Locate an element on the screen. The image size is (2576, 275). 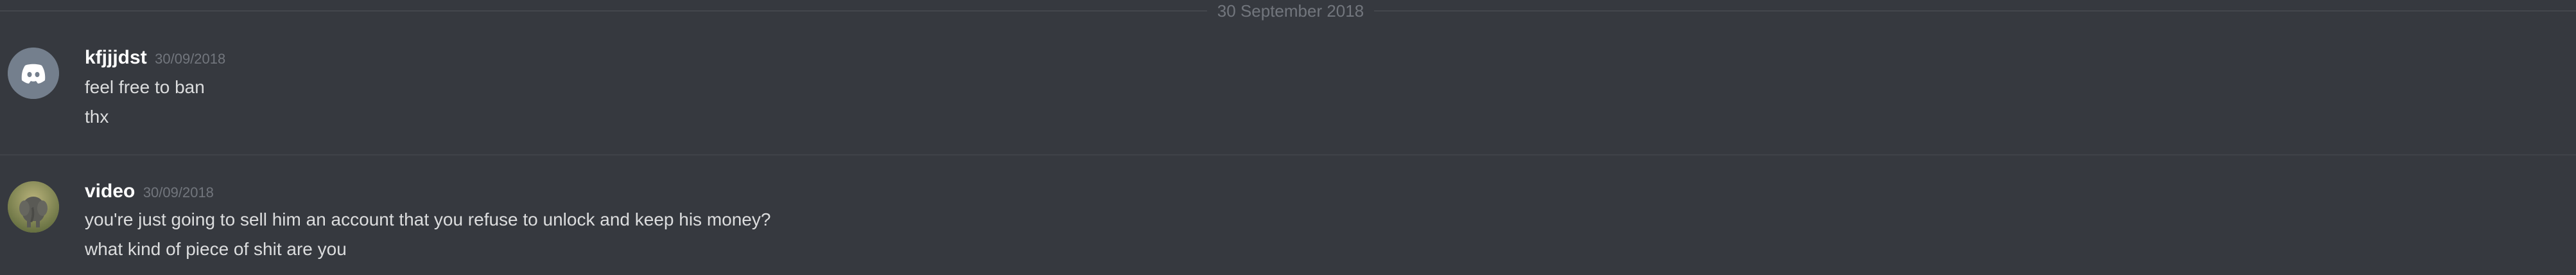
divider-date: 30 September 2018 is located at coordinates (1290, 11).